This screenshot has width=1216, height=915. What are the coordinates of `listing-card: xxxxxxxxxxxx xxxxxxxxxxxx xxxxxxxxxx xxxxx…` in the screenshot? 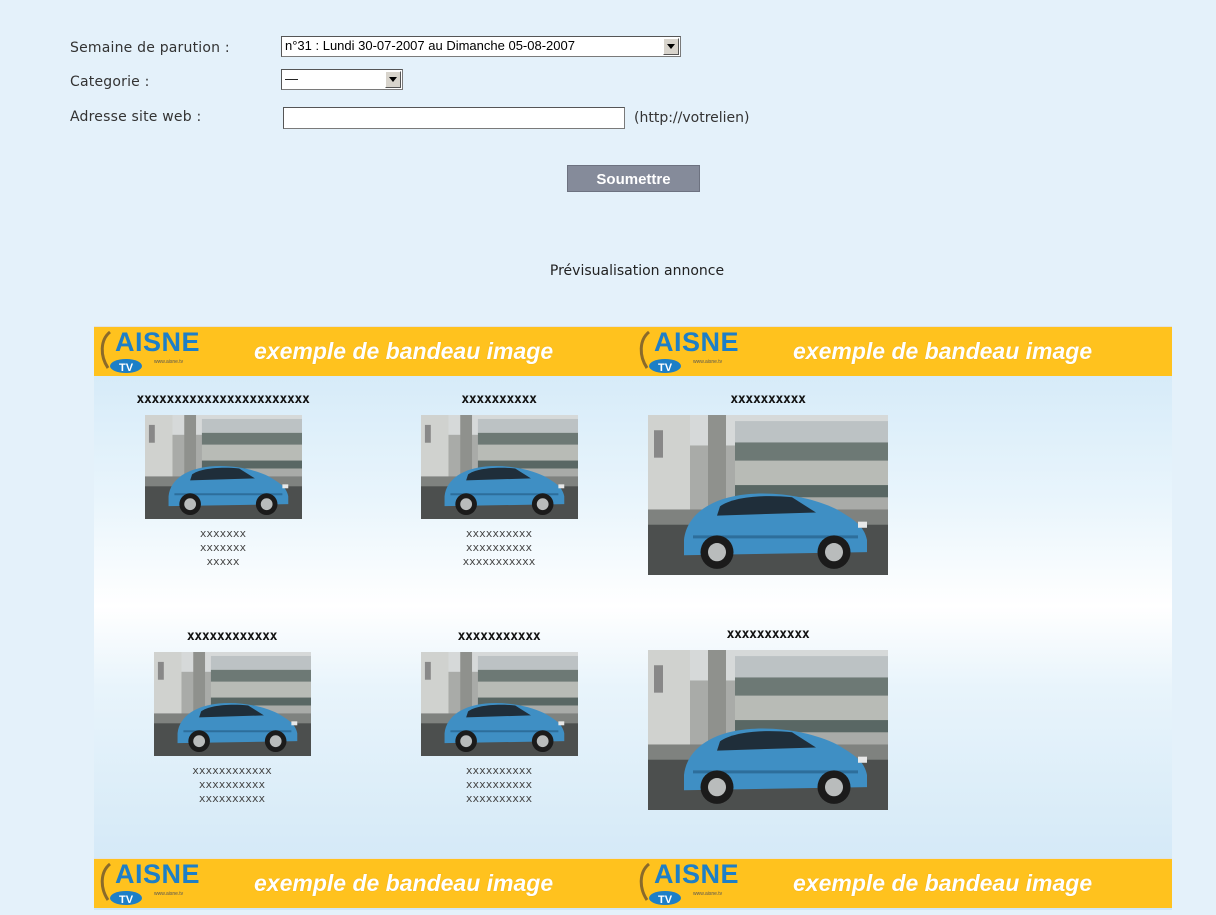 It's located at (232, 717).